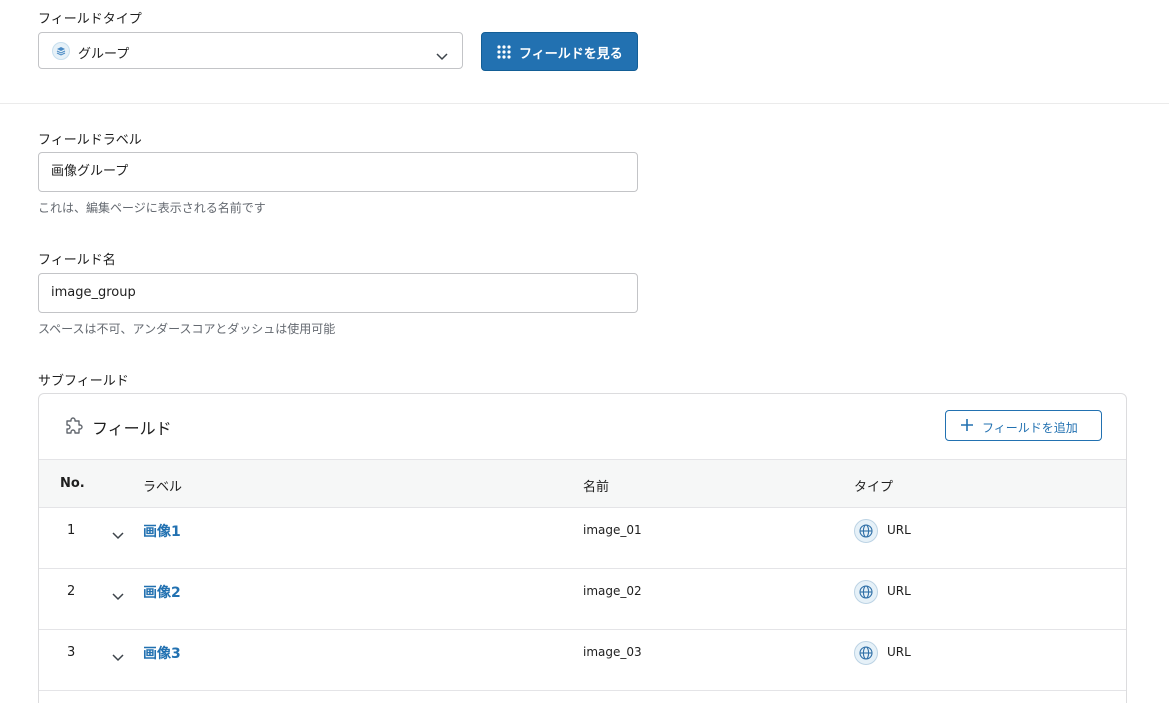 The width and height of the screenshot is (1169, 703). Describe the element at coordinates (582, 660) in the screenshot. I see `table-row: 3 画像3 image_03 URL` at that location.